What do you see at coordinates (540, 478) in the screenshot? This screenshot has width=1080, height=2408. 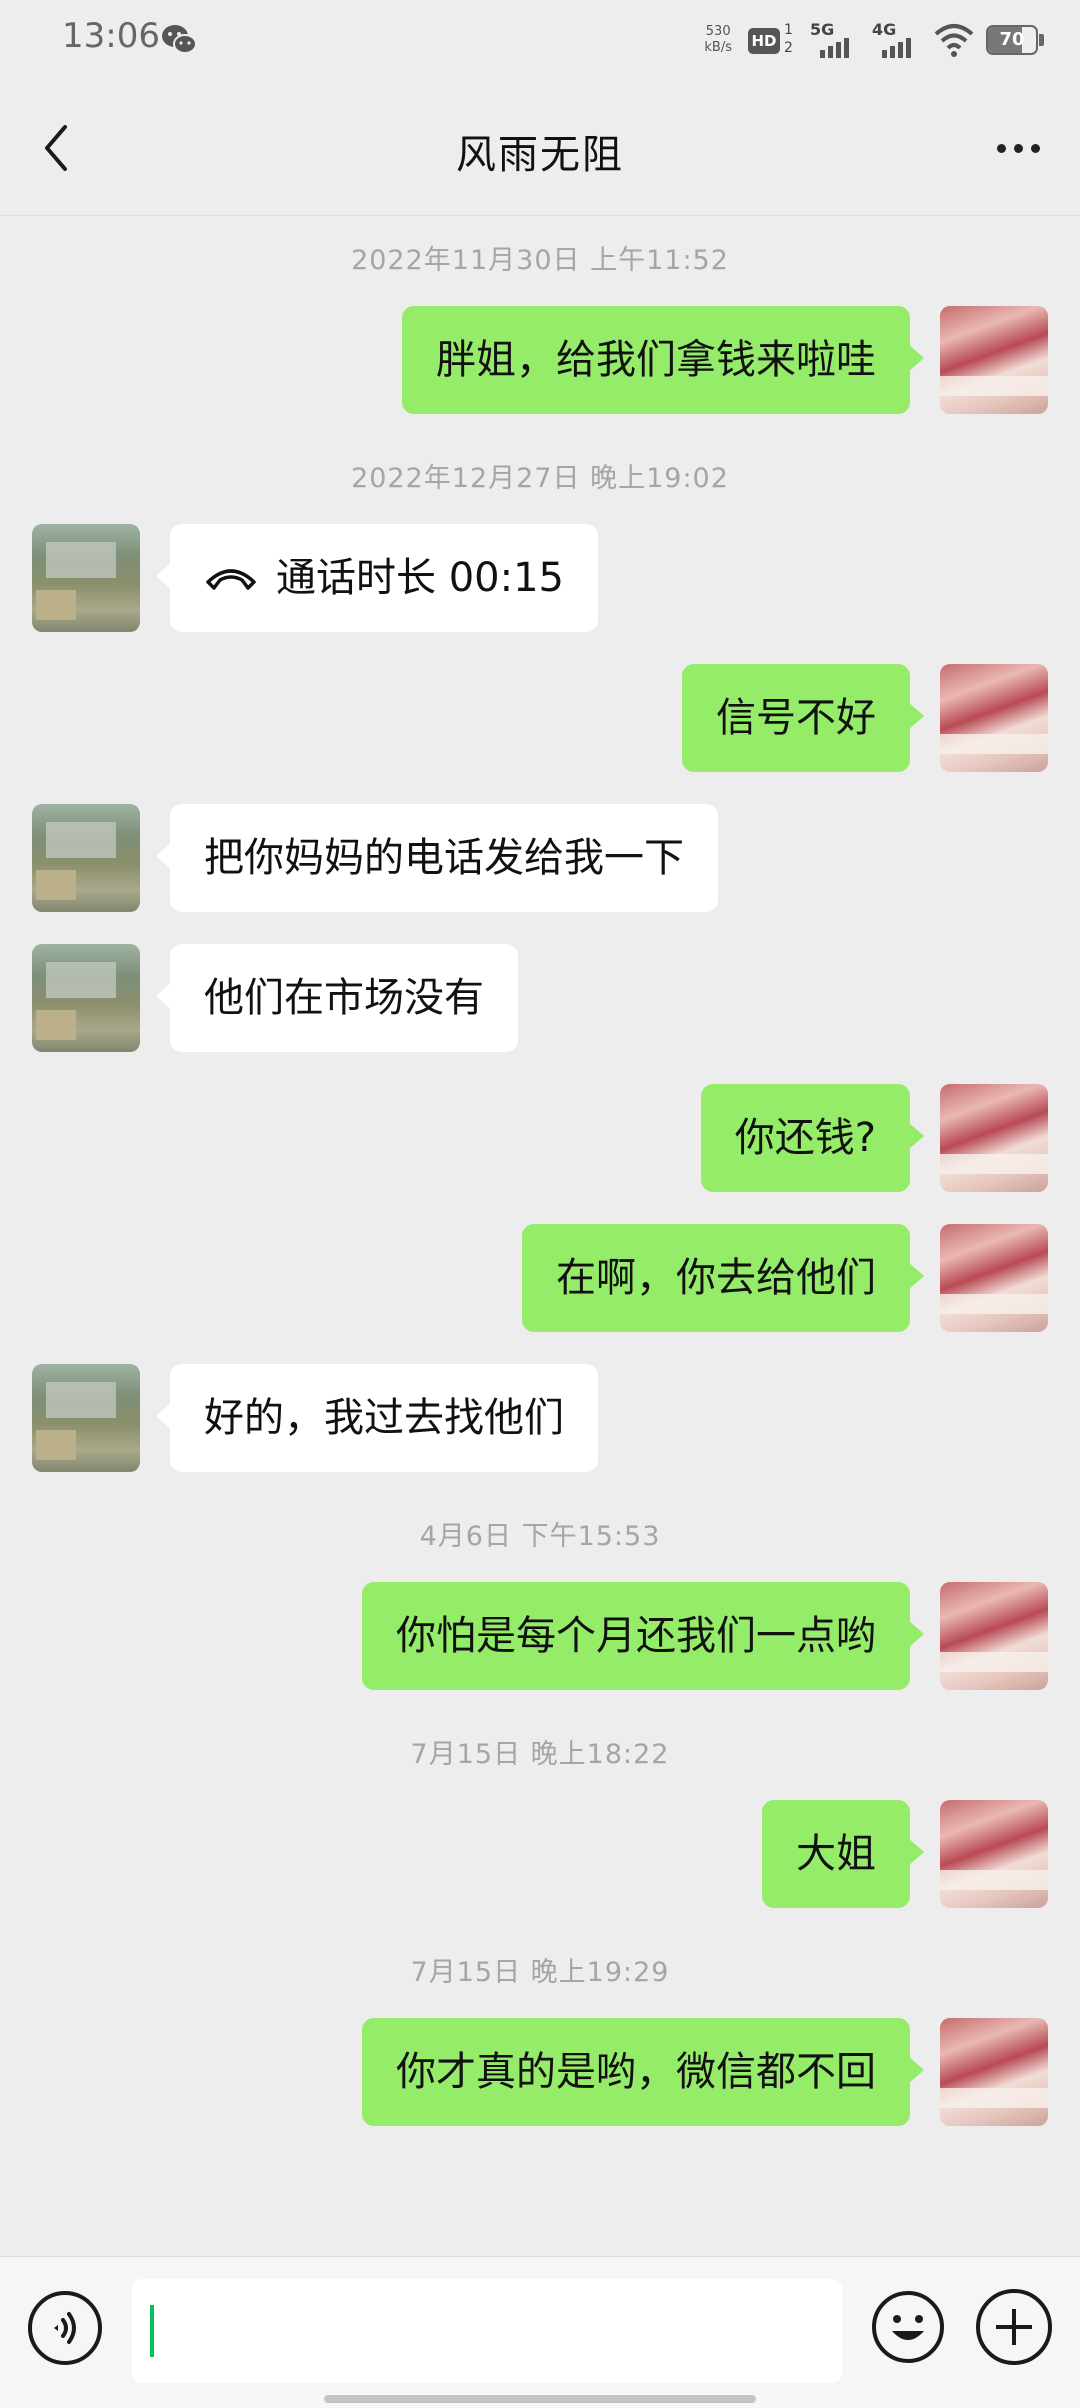 I see `timestamp: 2022年12月27日 晚上19:02` at bounding box center [540, 478].